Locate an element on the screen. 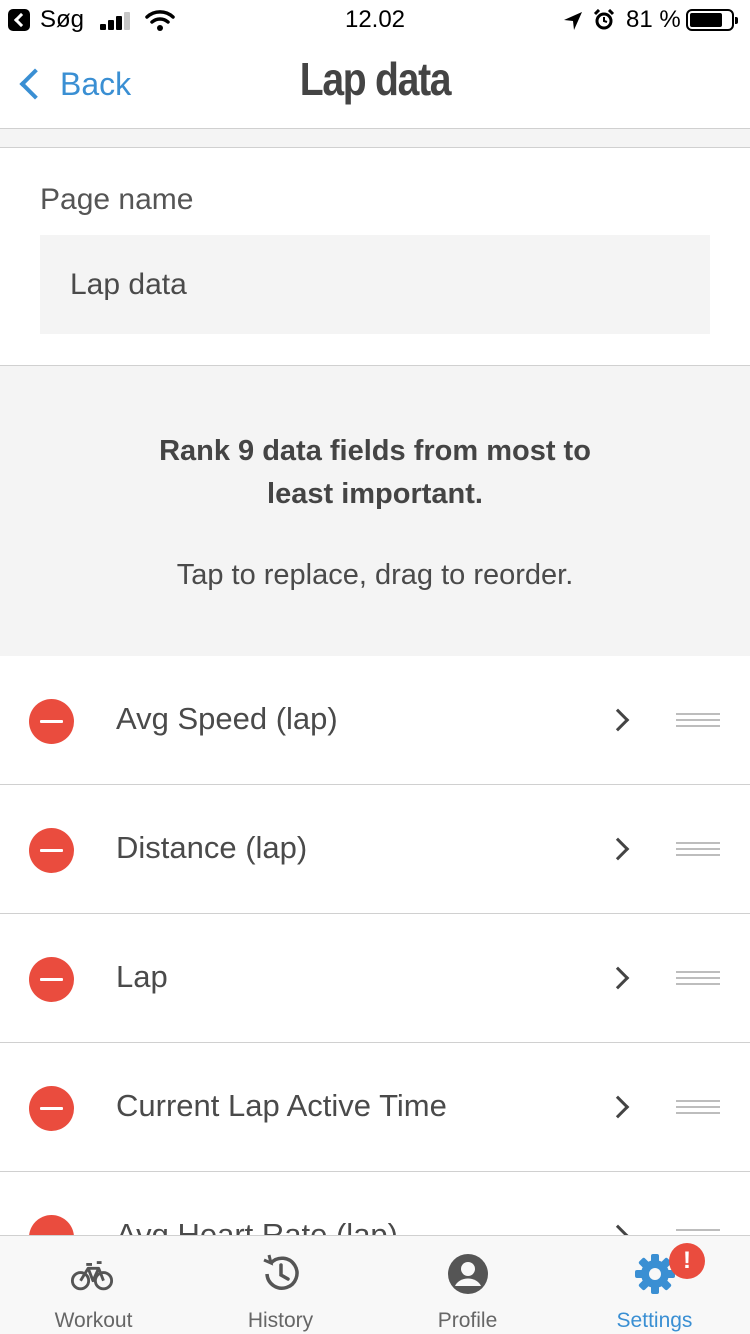 The height and width of the screenshot is (1334, 750). tab-history: History is located at coordinates (280, 1285).